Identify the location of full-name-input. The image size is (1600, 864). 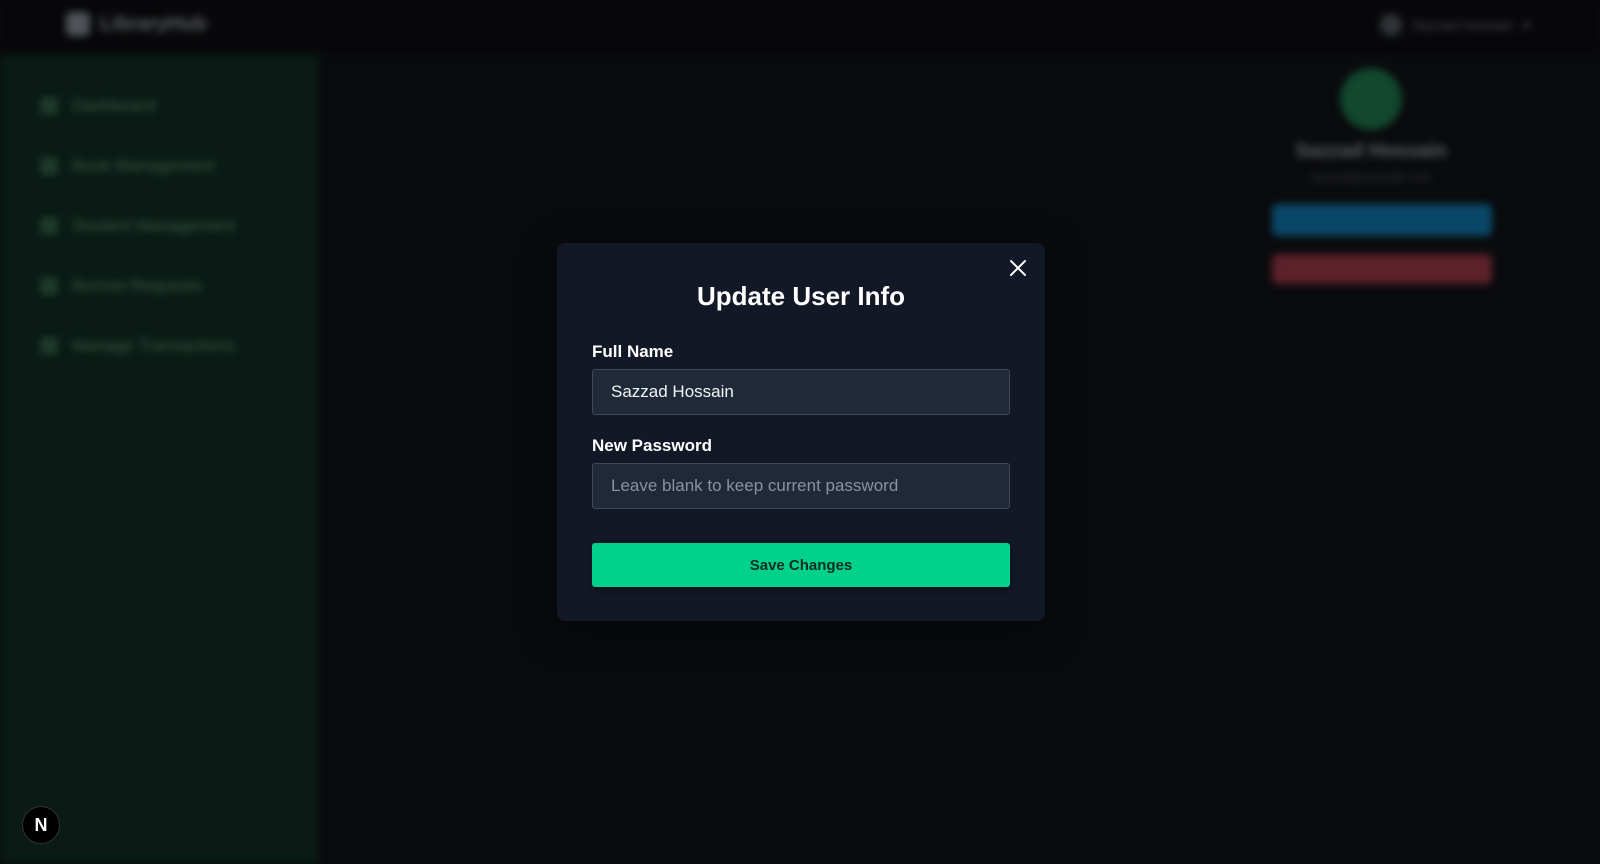
(801, 392).